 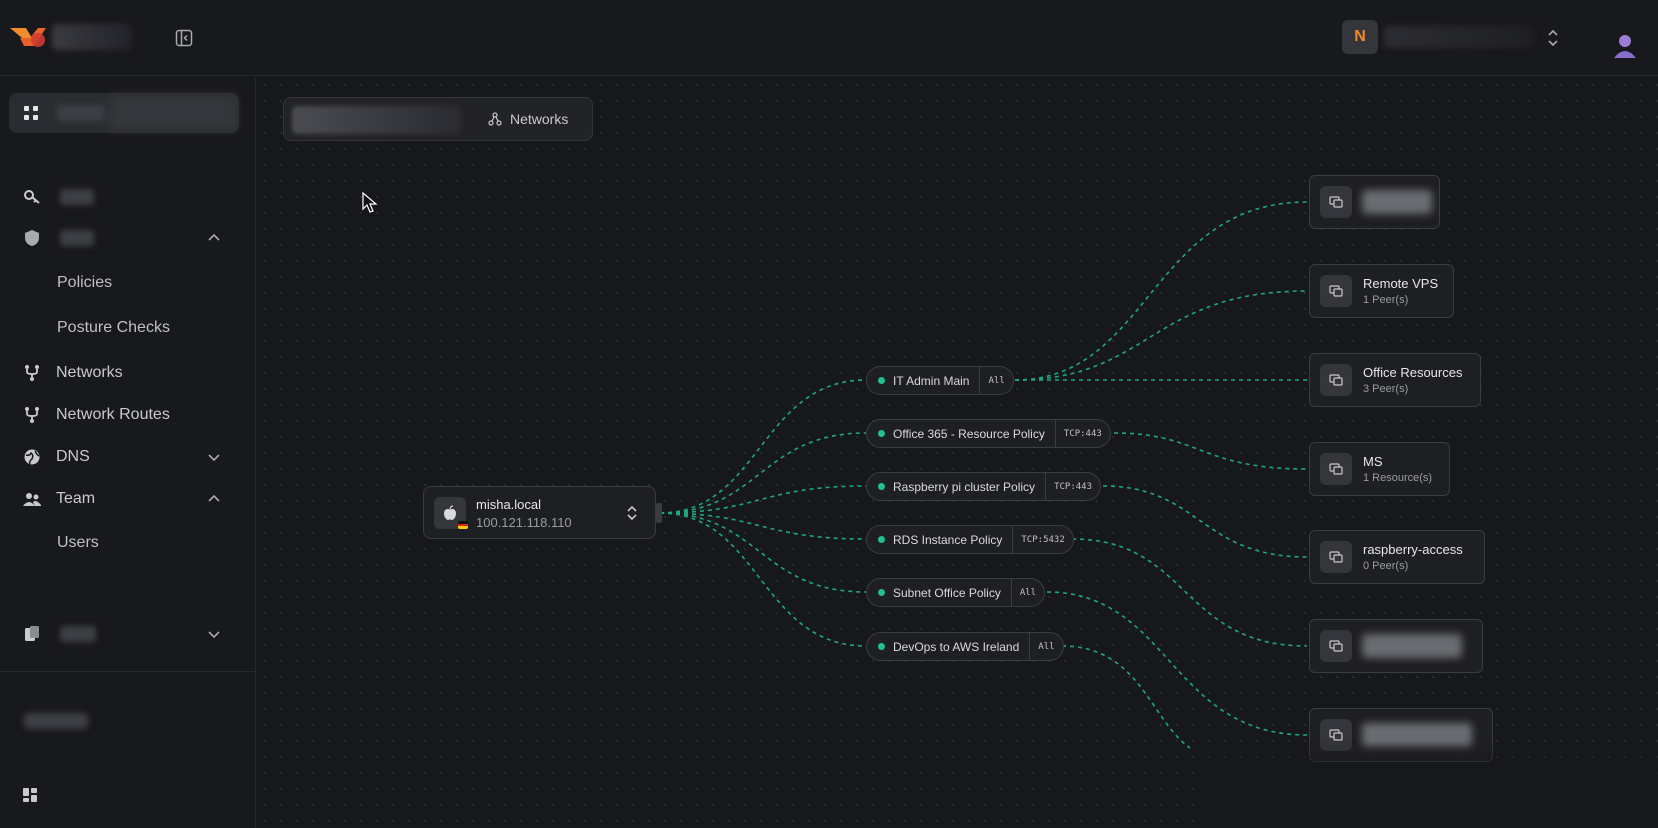 I want to click on resource-name: MS, so click(x=1373, y=461).